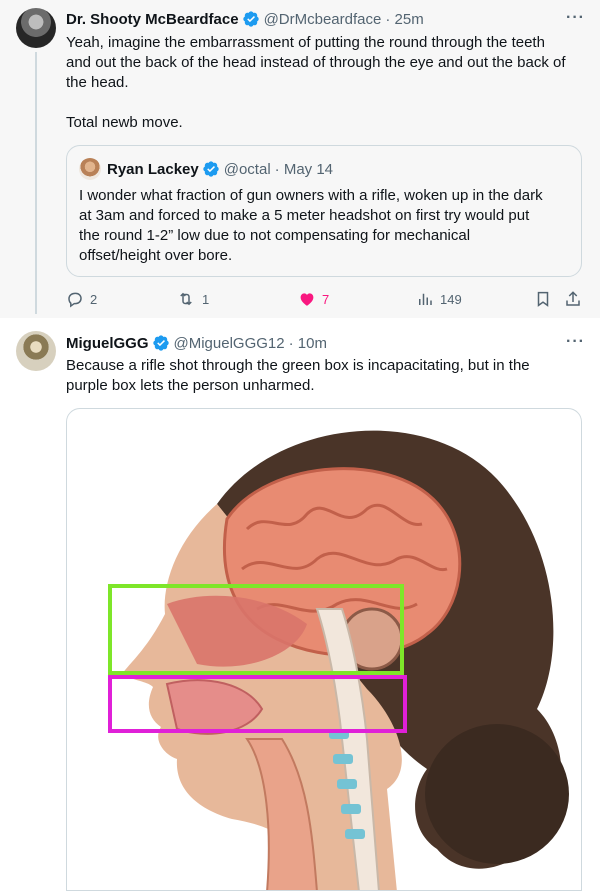  I want to click on share-button, so click(573, 299).